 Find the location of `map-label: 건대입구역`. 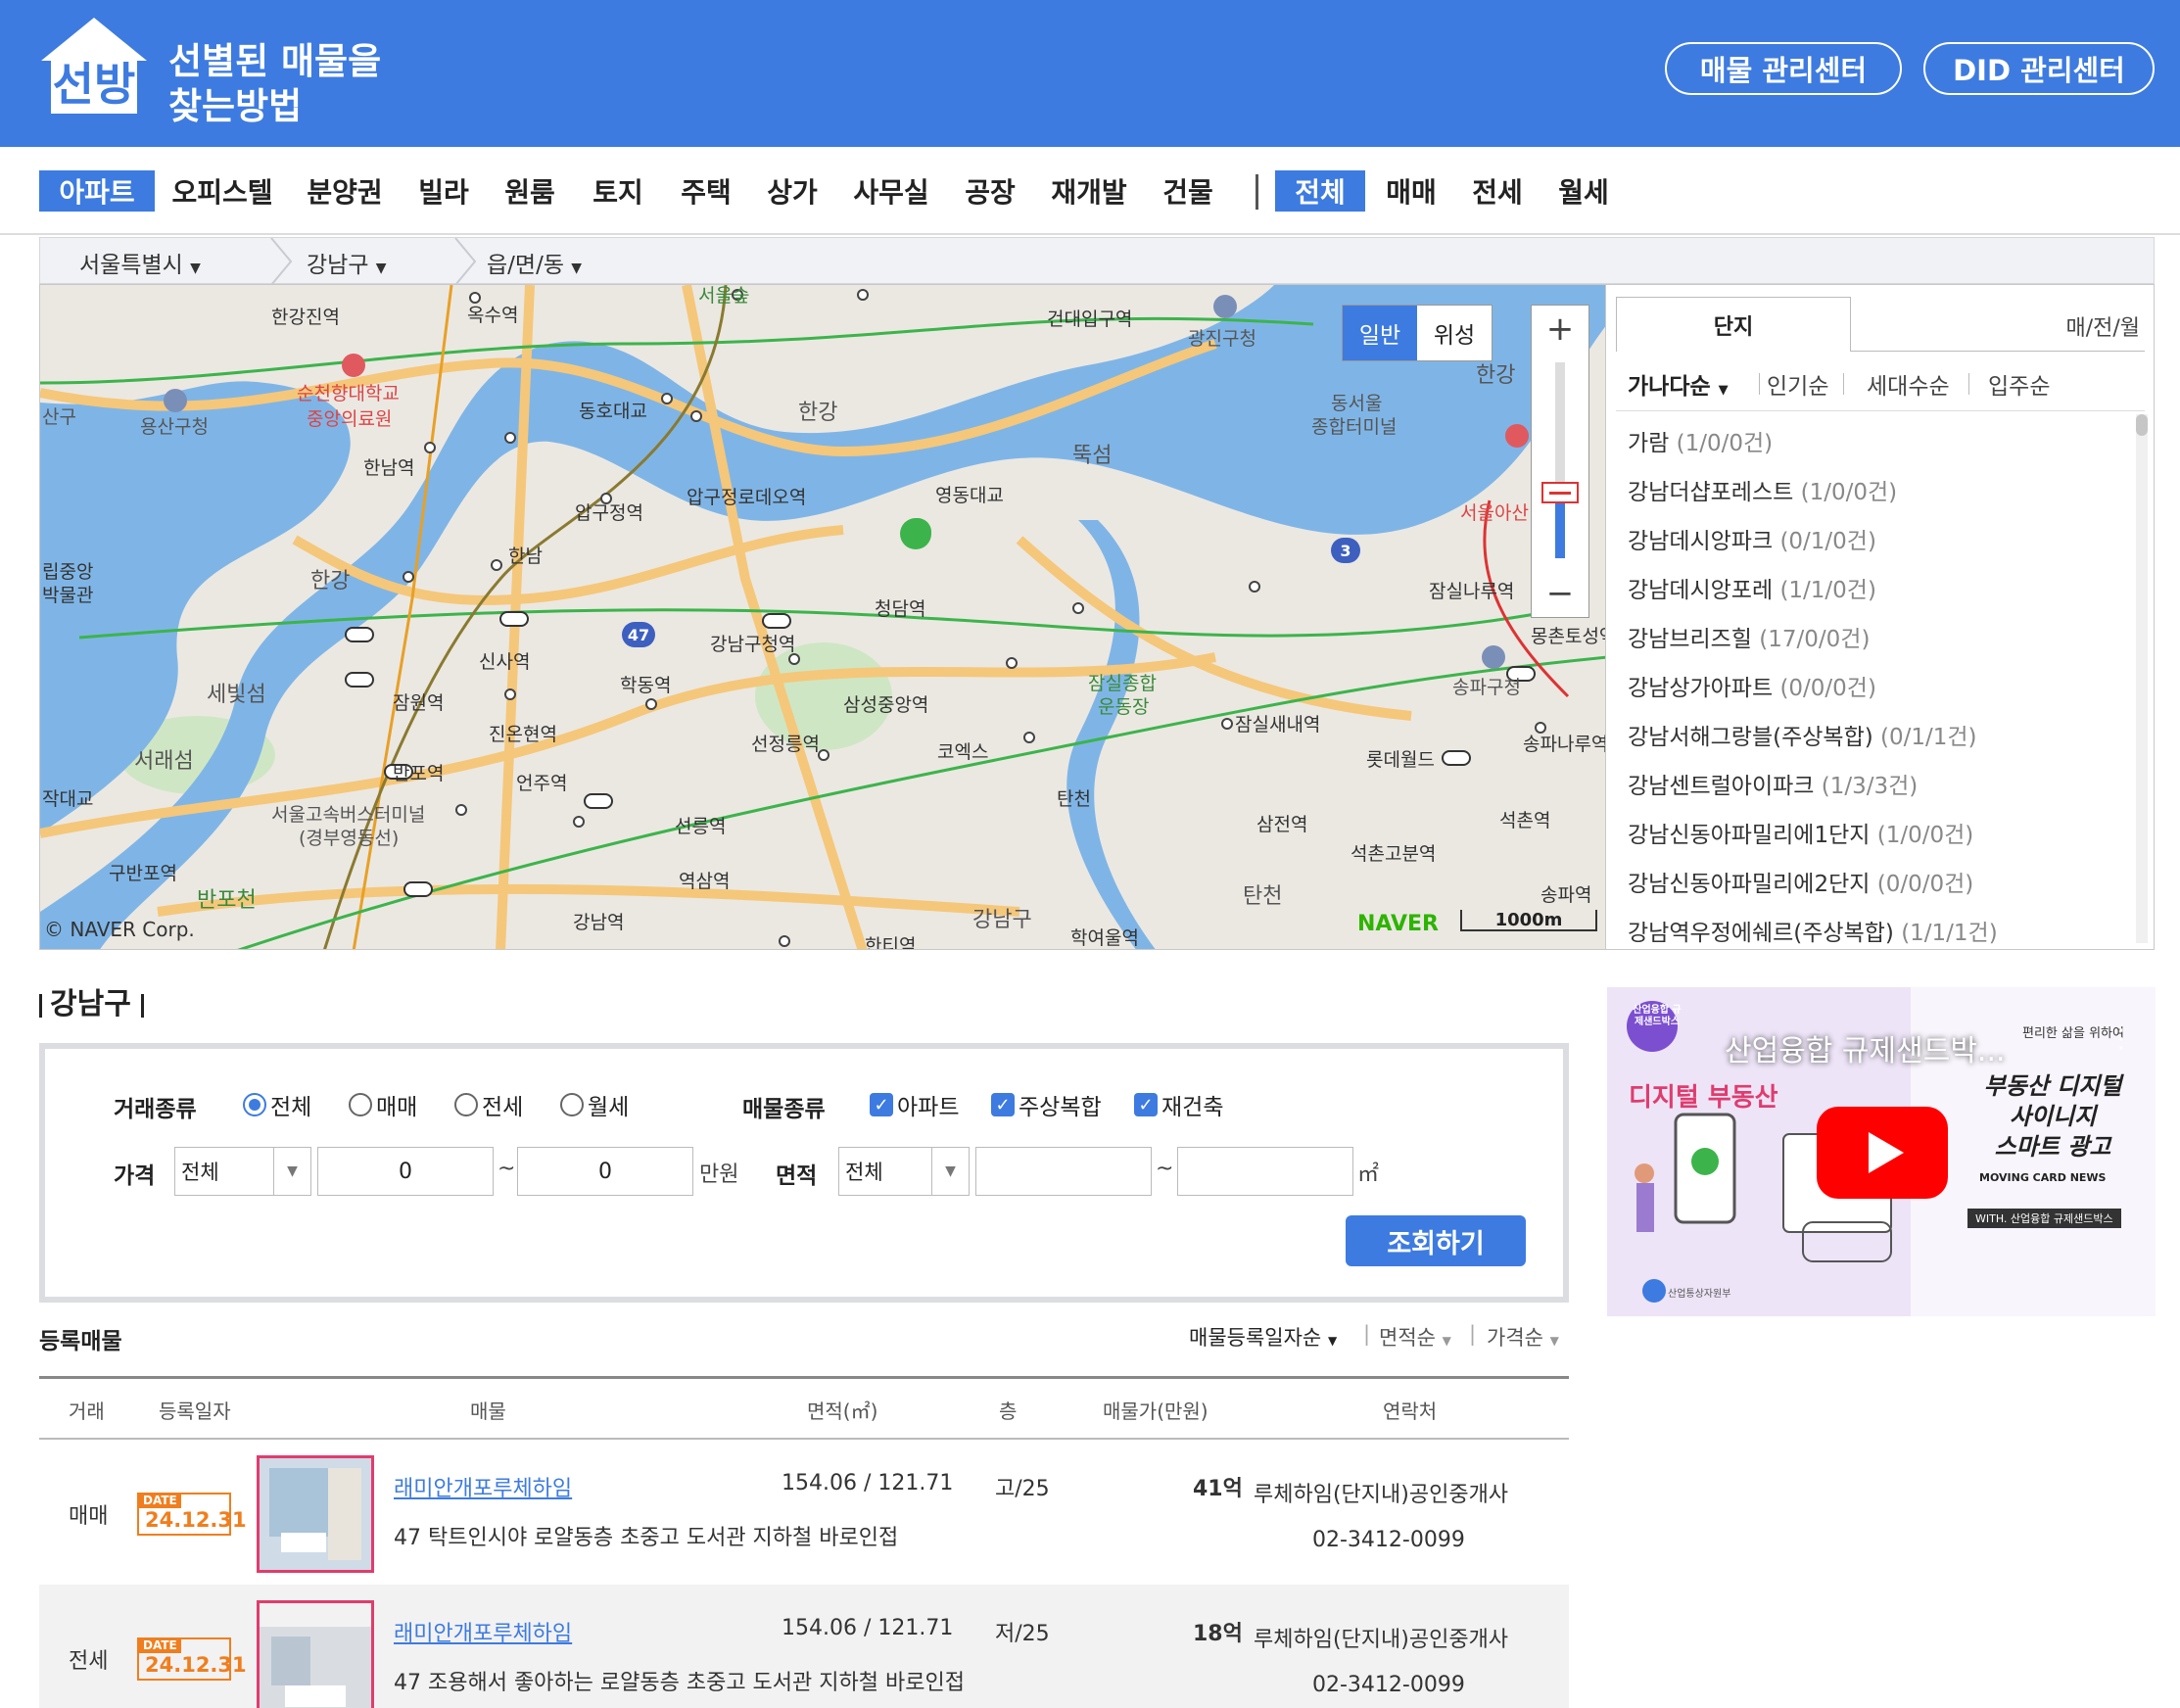

map-label: 건대입구역 is located at coordinates (1090, 319).